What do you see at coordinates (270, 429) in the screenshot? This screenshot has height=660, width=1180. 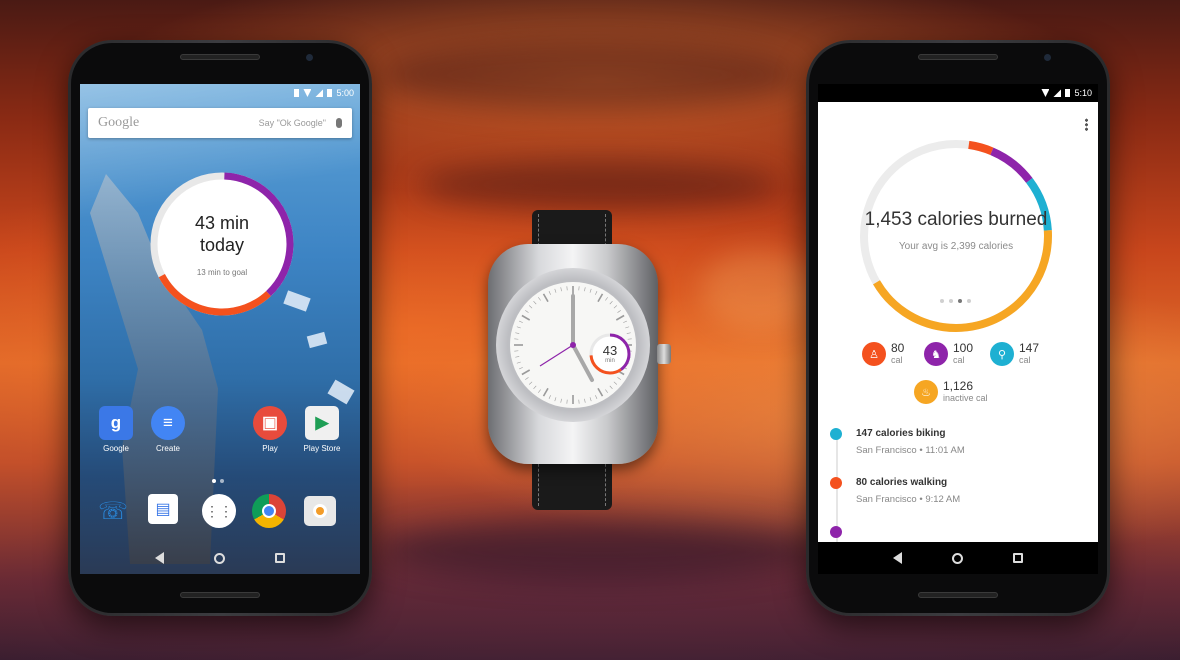 I see `app-play: ▣ Play` at bounding box center [270, 429].